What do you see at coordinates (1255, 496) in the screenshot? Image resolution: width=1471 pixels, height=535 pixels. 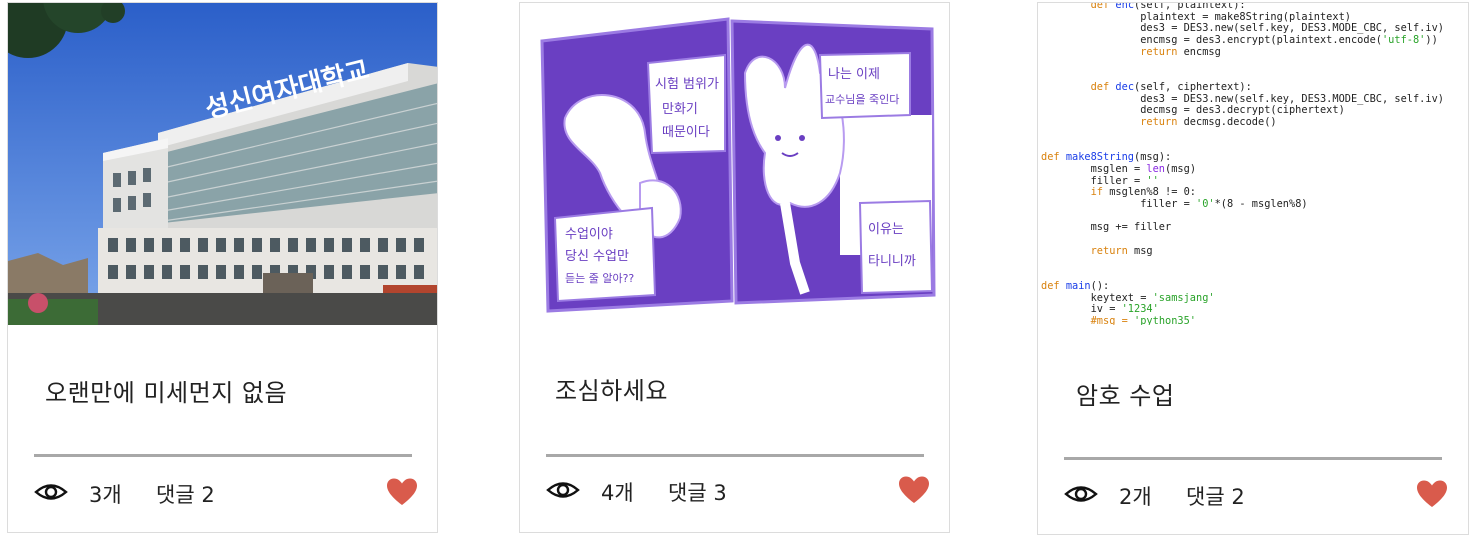 I see `post-stats: 2개 댓글 2` at bounding box center [1255, 496].